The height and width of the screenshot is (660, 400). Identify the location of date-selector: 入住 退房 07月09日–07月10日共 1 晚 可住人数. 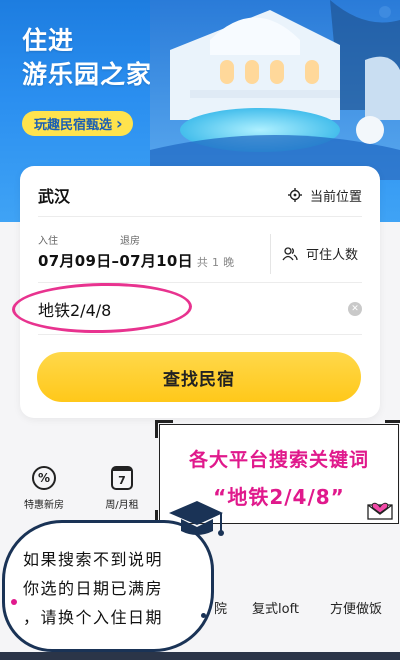
(200, 254).